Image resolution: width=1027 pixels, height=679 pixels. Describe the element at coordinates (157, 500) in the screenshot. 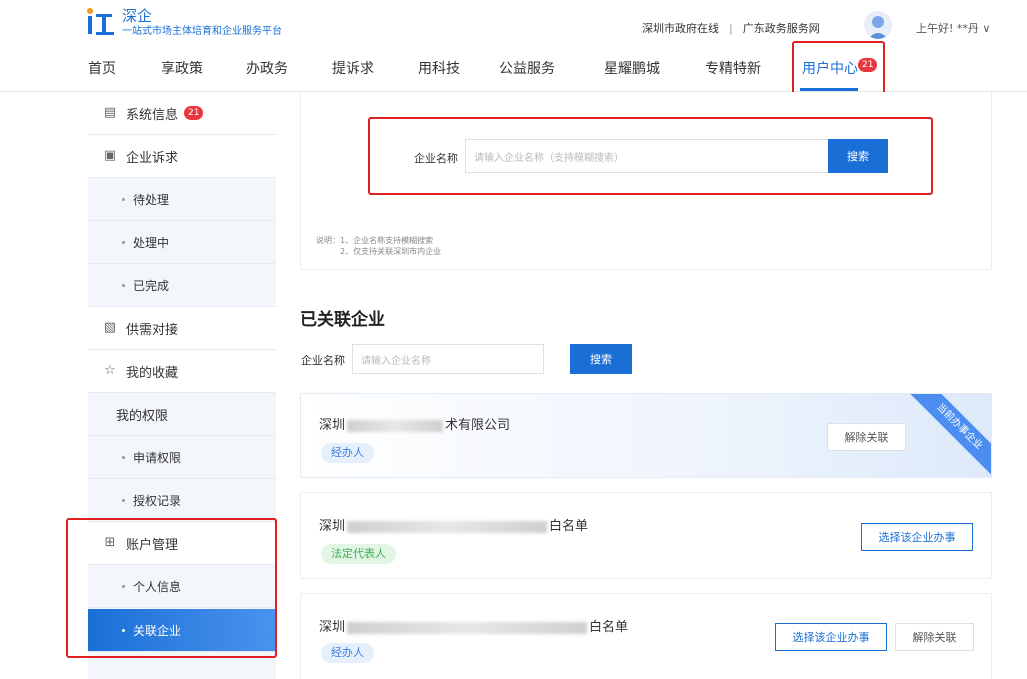

I see `sidebar-item-label: 授权记录` at that location.